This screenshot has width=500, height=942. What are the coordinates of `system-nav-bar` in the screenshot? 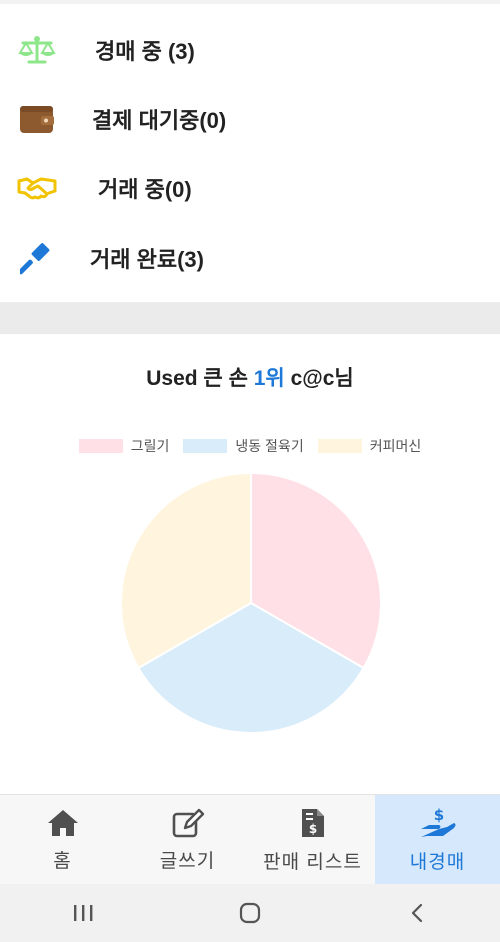 It's located at (250, 913).